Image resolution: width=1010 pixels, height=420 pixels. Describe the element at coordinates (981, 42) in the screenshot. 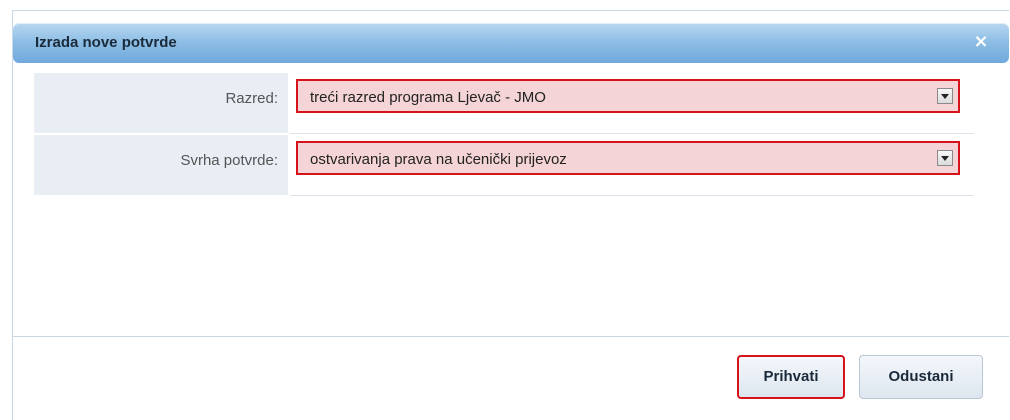

I see `close-icon: ×` at that location.